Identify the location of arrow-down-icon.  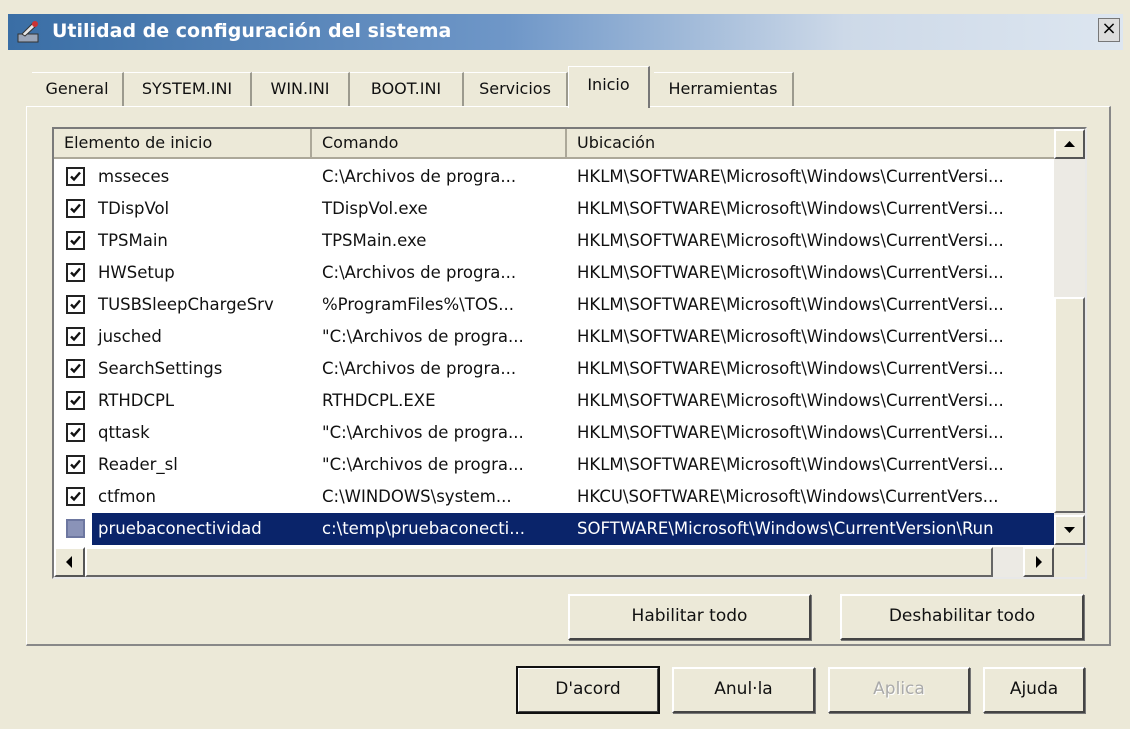
(1069, 530).